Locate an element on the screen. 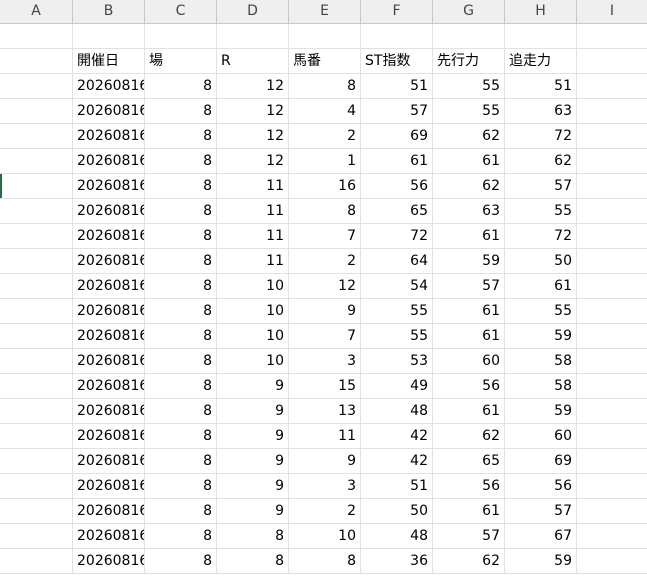 The height and width of the screenshot is (577, 647). cell-horse-number: 12 is located at coordinates (325, 286).